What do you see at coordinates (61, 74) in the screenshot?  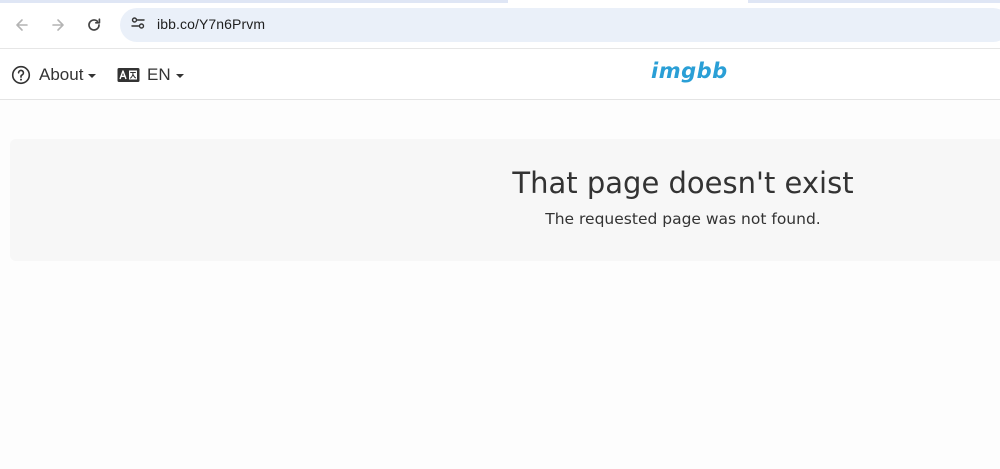 I see `about-label: About` at bounding box center [61, 74].